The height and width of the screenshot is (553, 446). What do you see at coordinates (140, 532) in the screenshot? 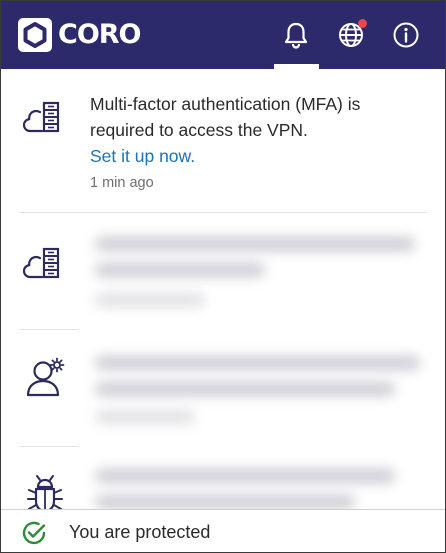
I see `protection-status-text: You are protected` at bounding box center [140, 532].